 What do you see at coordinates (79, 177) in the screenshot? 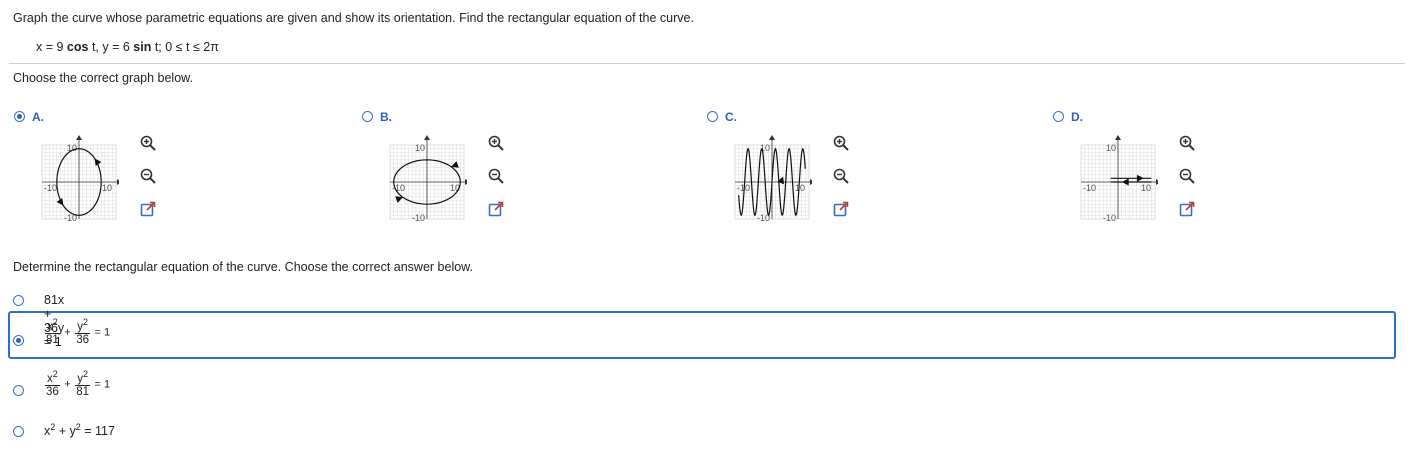
I see `graph-thumbnail-a: 10 -10 -10 10` at bounding box center [79, 177].